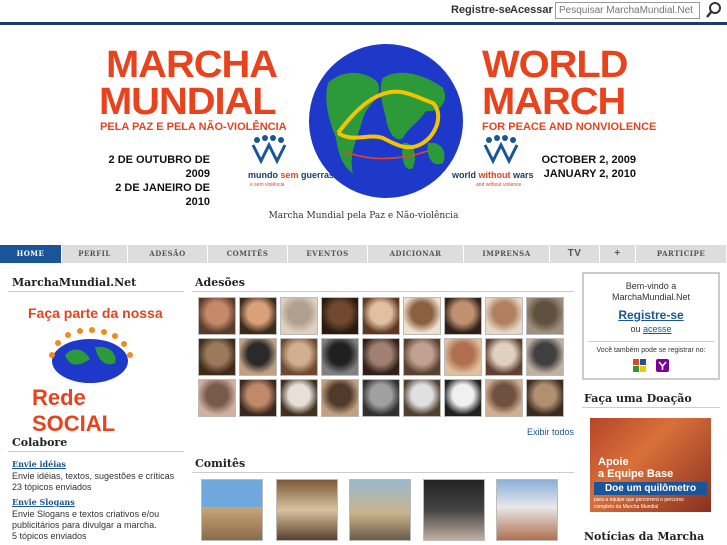 The image size is (727, 545). I want to click on donate-line-2: a Equipe Base, so click(636, 474).